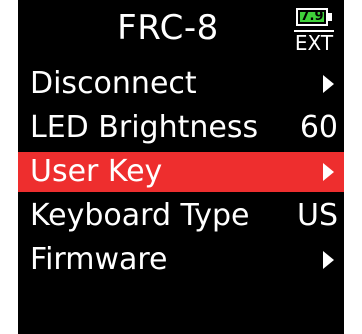 The height and width of the screenshot is (334, 362). Describe the element at coordinates (96, 171) in the screenshot. I see `menu-item-label: User Key` at that location.